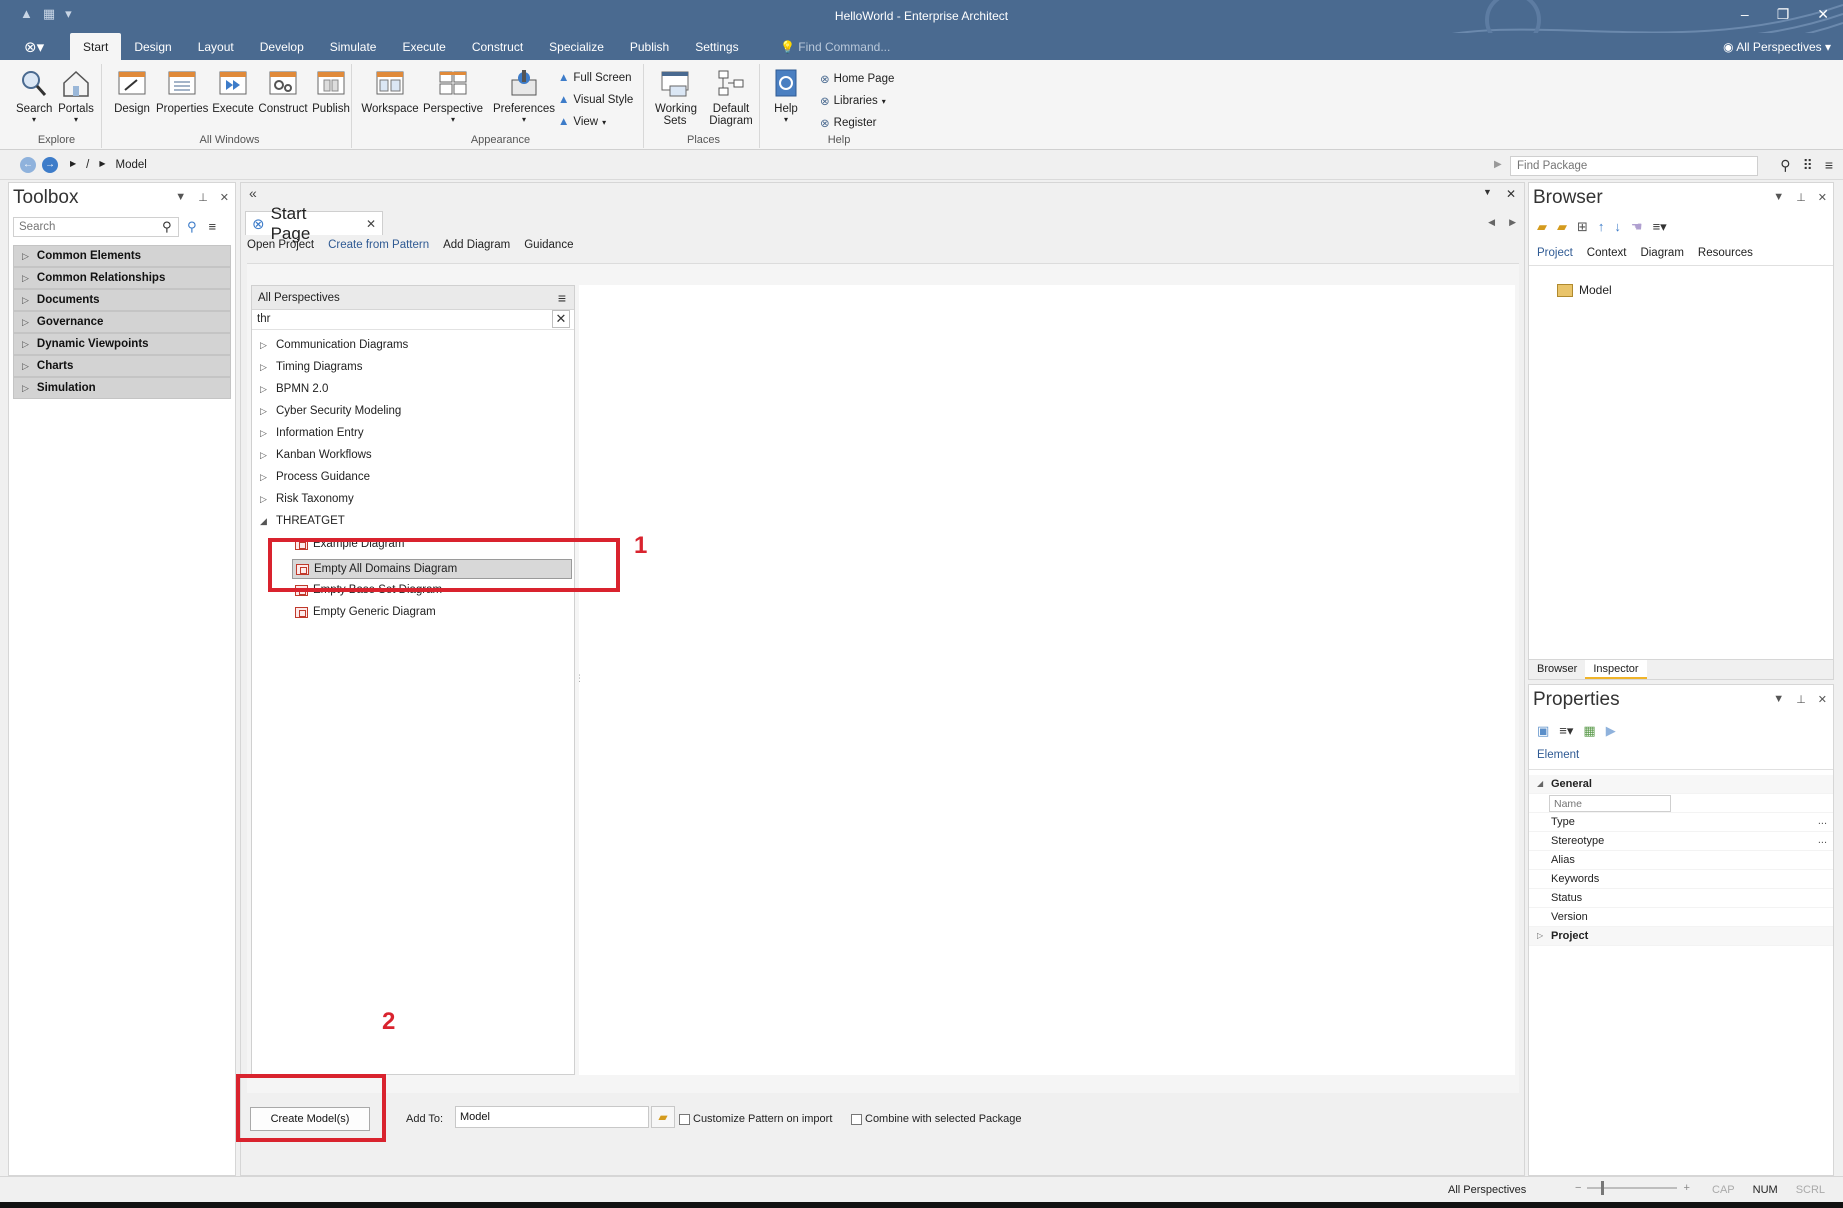 Image resolution: width=1843 pixels, height=1208 pixels. I want to click on tree-menu-icon: ≡, so click(562, 298).